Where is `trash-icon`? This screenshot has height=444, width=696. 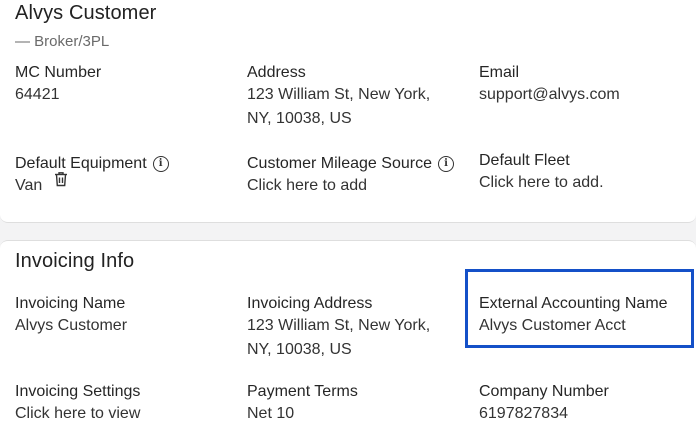 trash-icon is located at coordinates (61, 183).